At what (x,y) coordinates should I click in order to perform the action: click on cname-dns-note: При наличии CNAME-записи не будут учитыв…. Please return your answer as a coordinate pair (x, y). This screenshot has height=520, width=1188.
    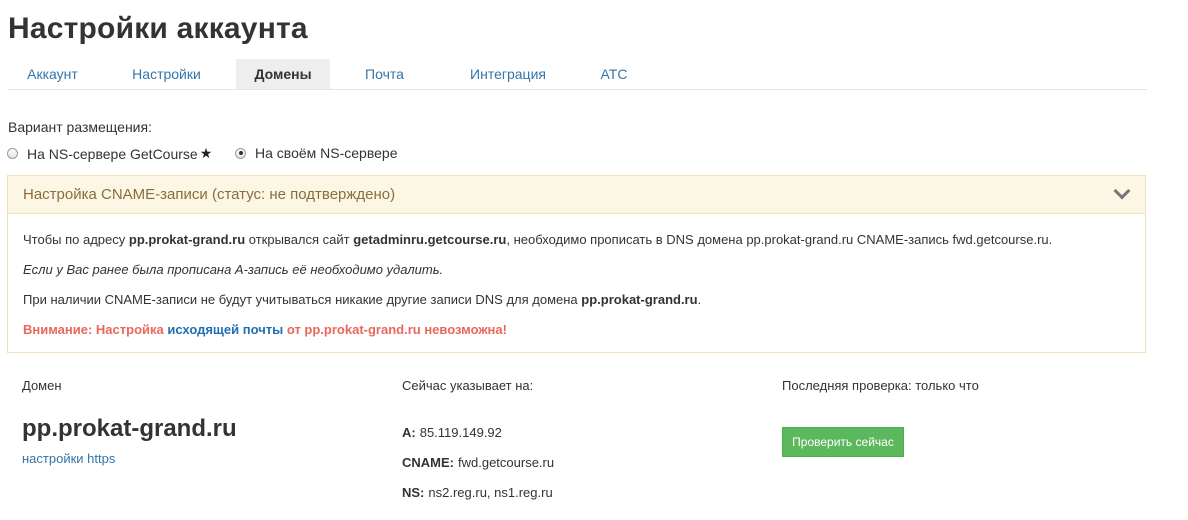
    Looking at the image, I should click on (362, 299).